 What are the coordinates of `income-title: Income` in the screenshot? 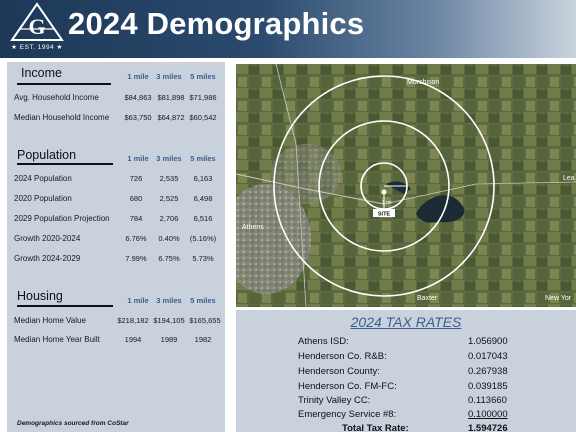 It's located at (41, 73).